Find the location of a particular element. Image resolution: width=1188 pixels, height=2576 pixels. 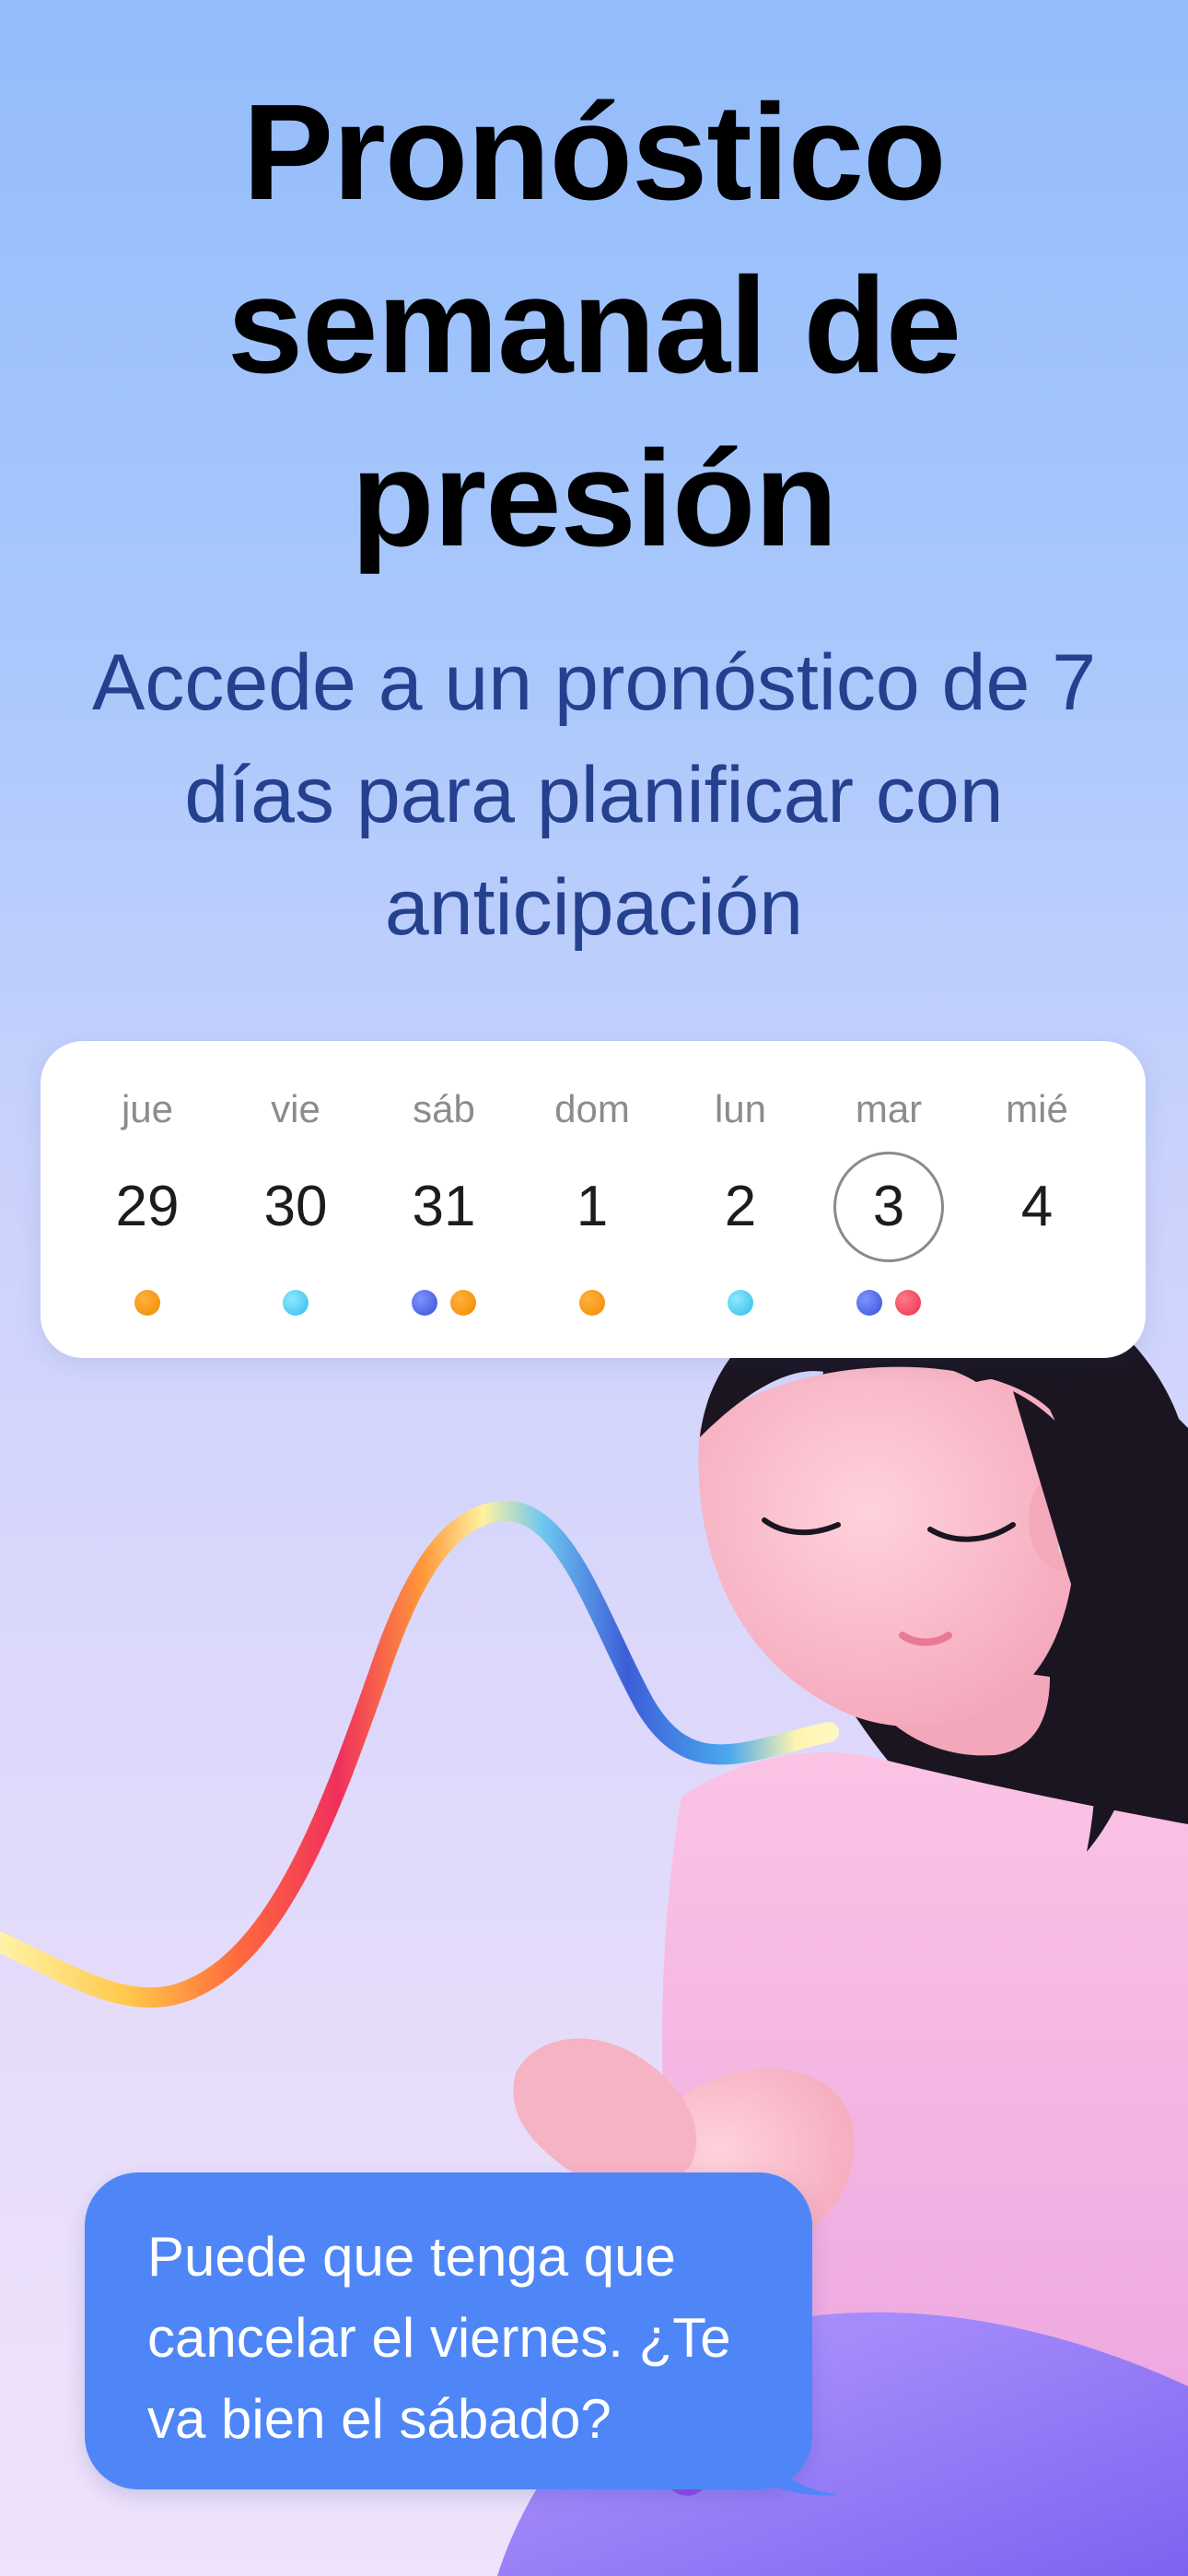

day-name: dom is located at coordinates (592, 1108).